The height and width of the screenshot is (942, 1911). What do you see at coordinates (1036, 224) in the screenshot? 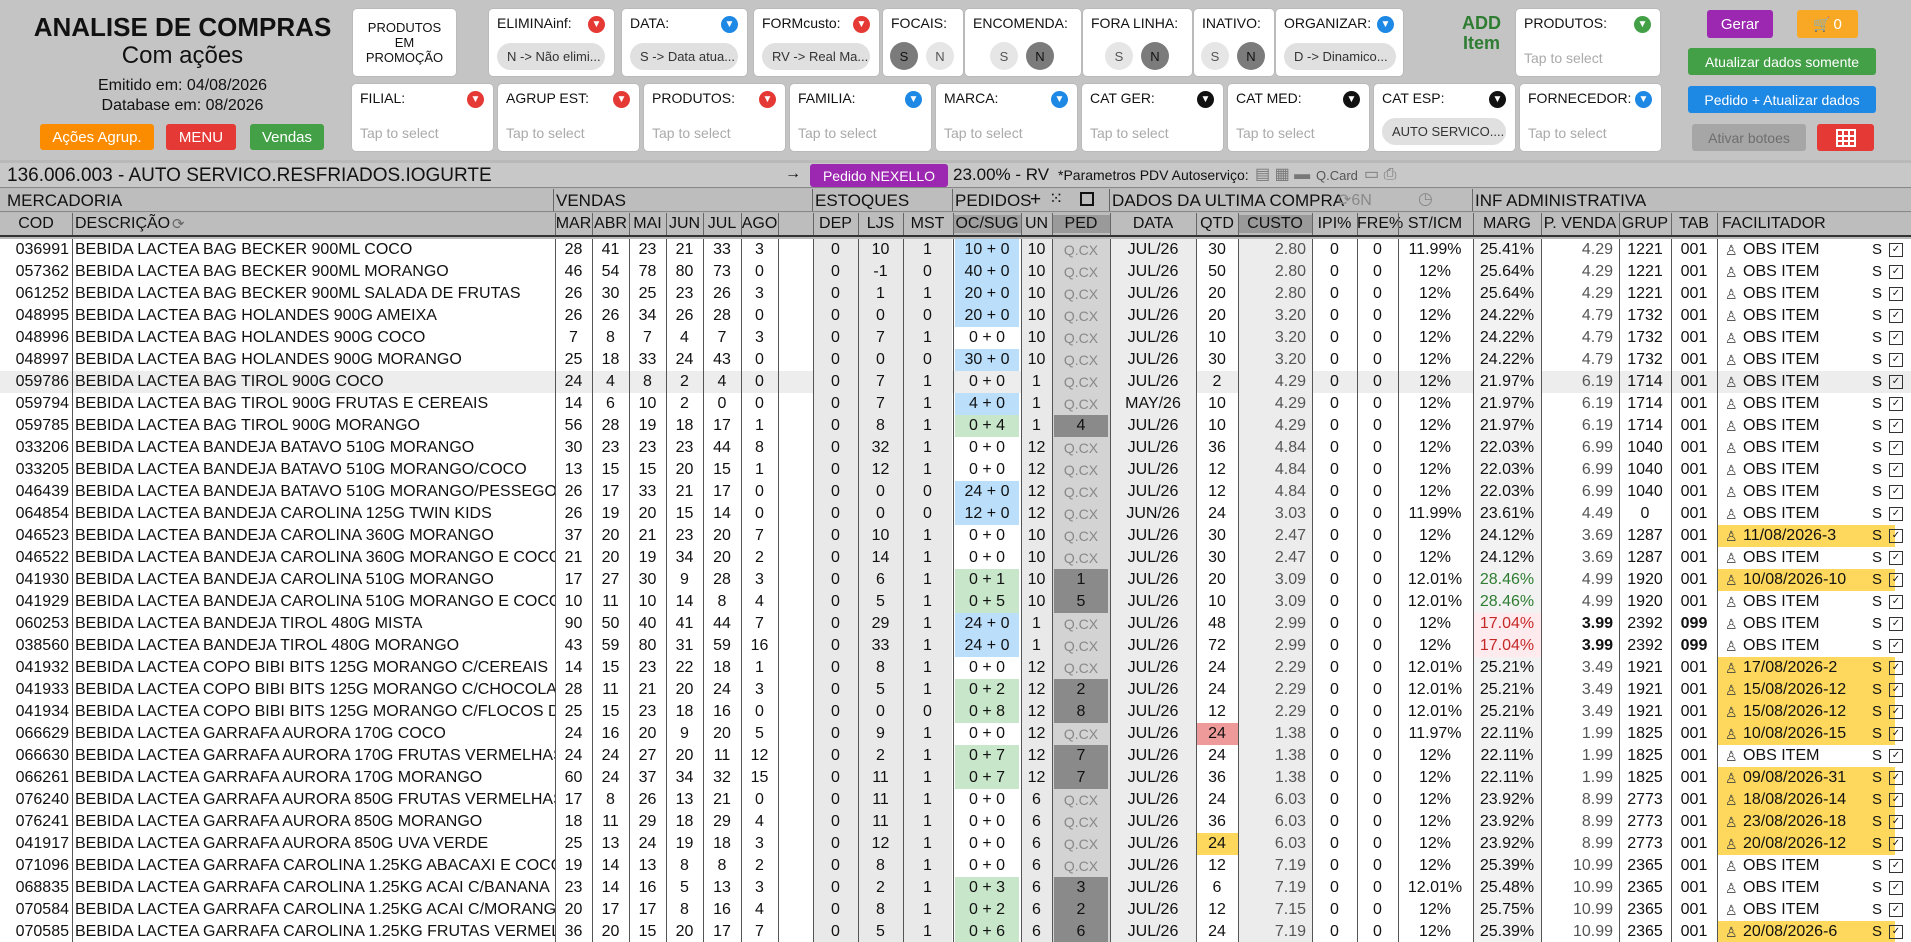
I see `col-header-un: UN` at bounding box center [1036, 224].